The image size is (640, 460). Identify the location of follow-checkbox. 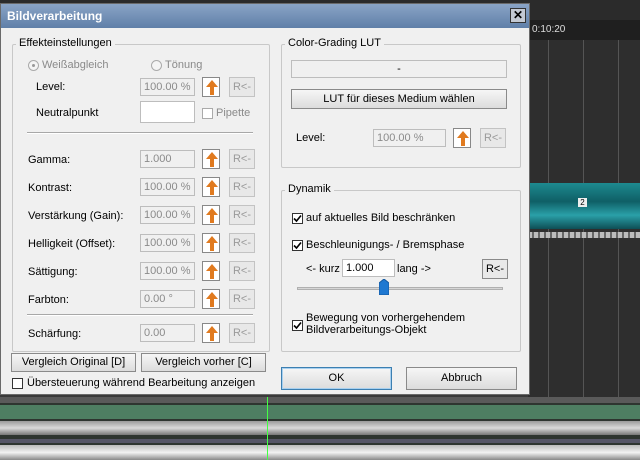
(297, 325).